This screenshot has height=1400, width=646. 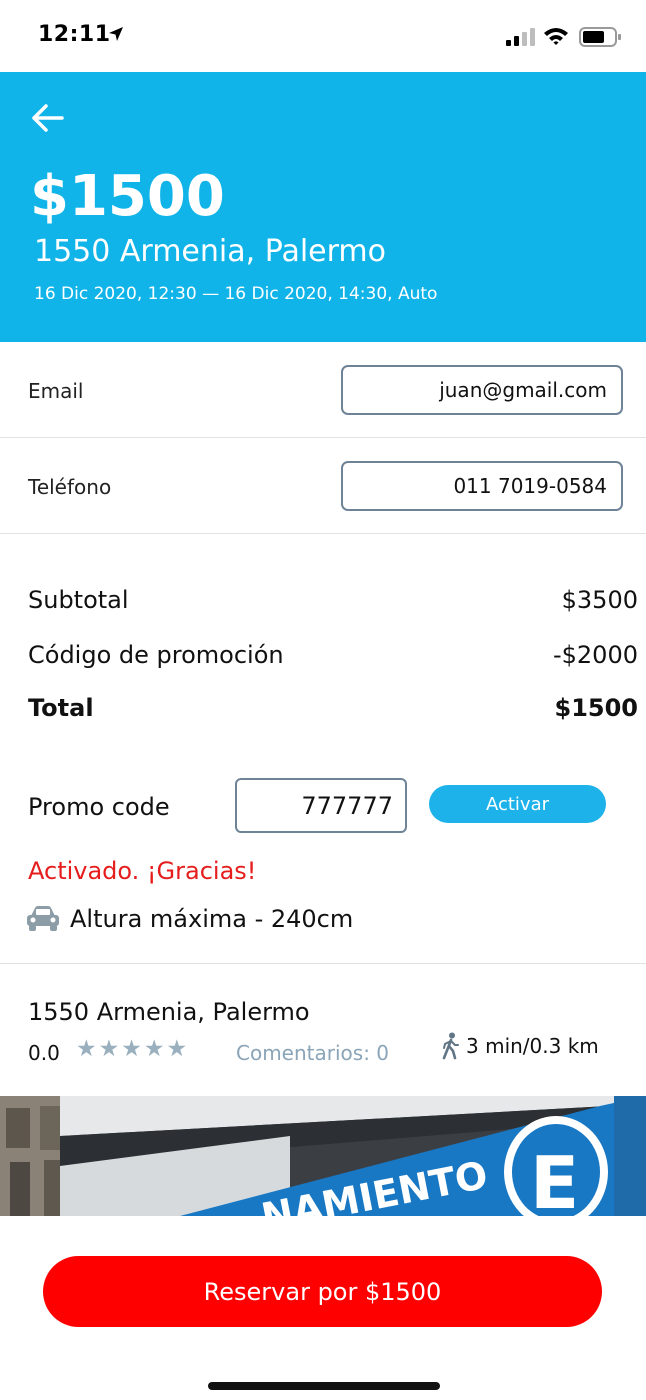 I want to click on phone-row: Teléfono, so click(x=323, y=486).